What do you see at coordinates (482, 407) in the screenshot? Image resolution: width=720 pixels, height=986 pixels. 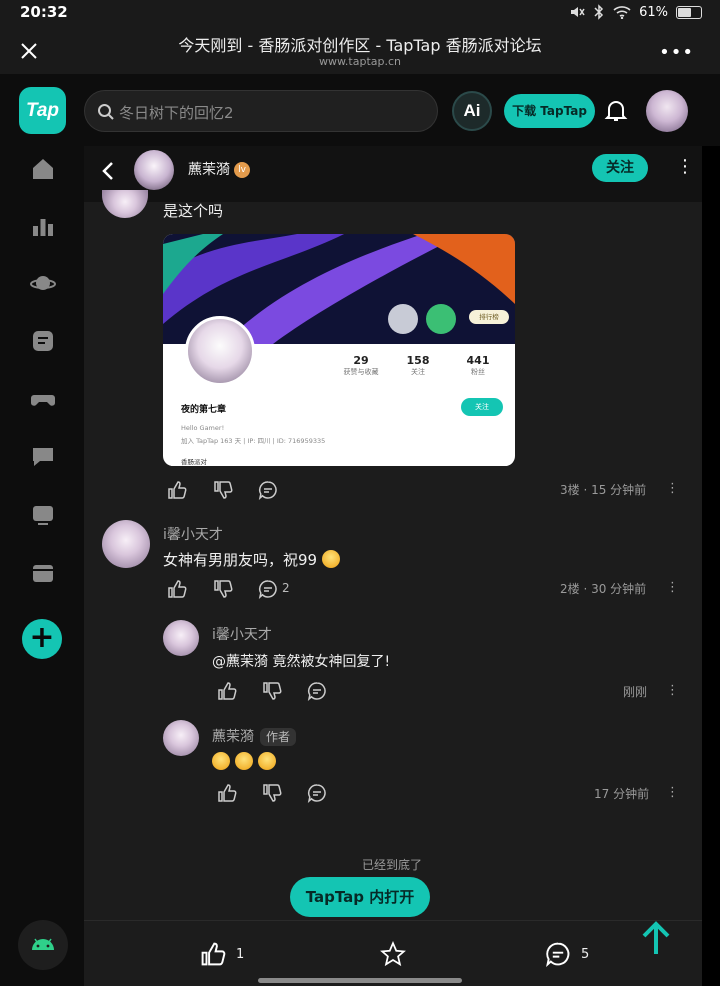 I see `profile-follow-button: 关注` at bounding box center [482, 407].